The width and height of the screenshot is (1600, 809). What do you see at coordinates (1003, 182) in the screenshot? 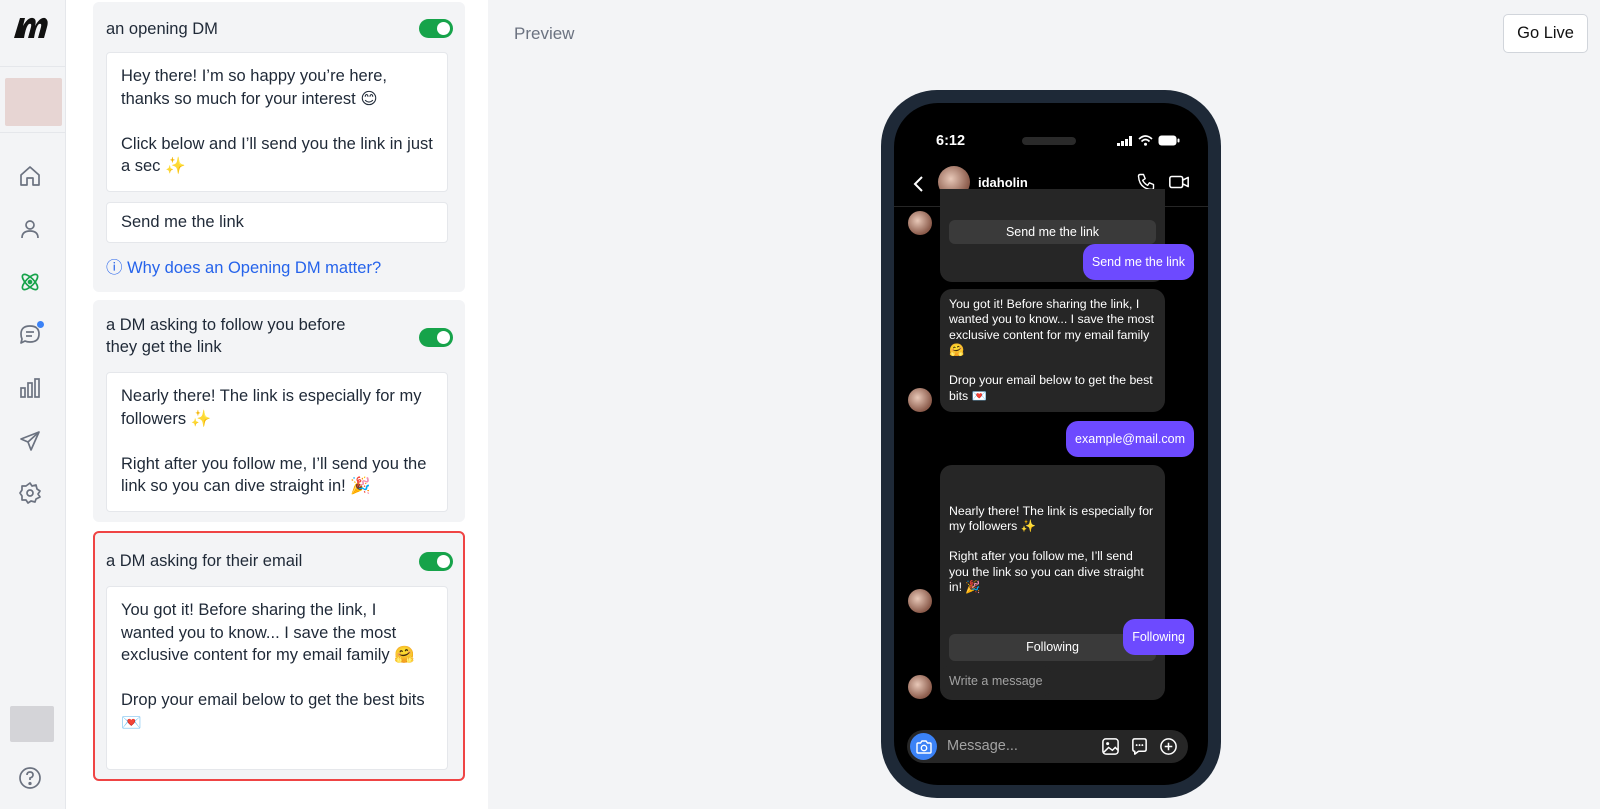
I see `contact-username: idaholin` at bounding box center [1003, 182].